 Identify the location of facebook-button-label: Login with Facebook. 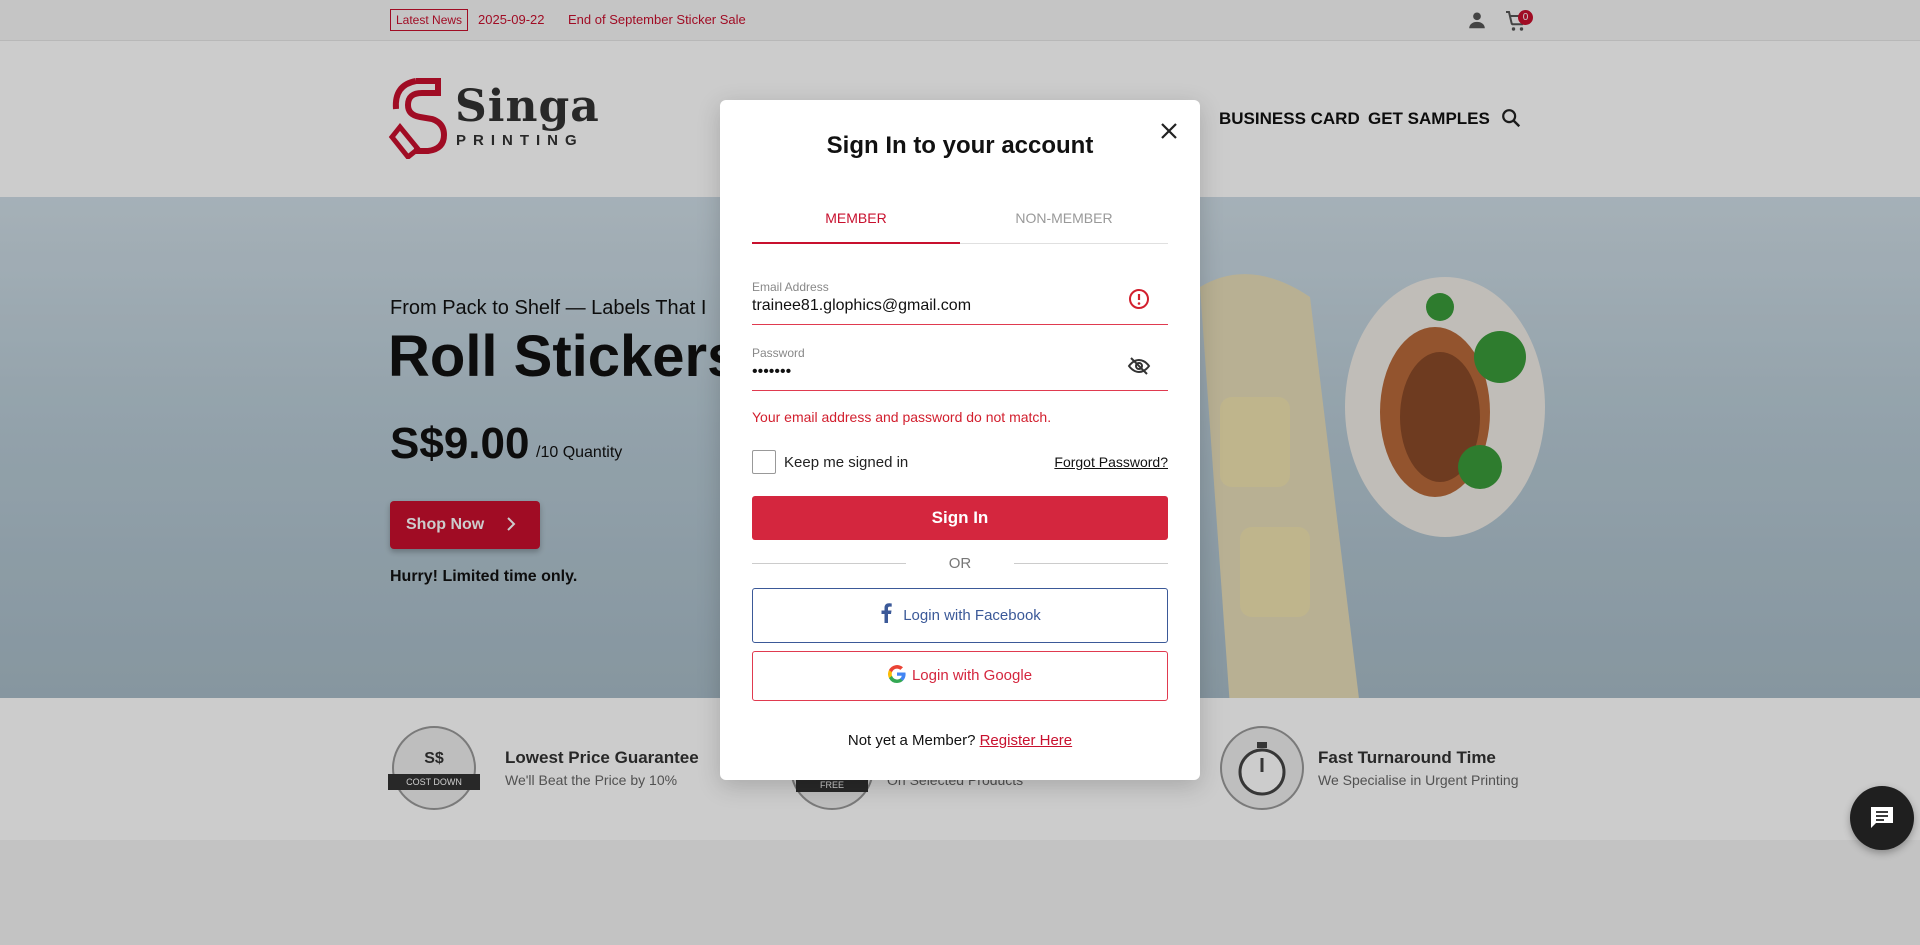
(972, 615).